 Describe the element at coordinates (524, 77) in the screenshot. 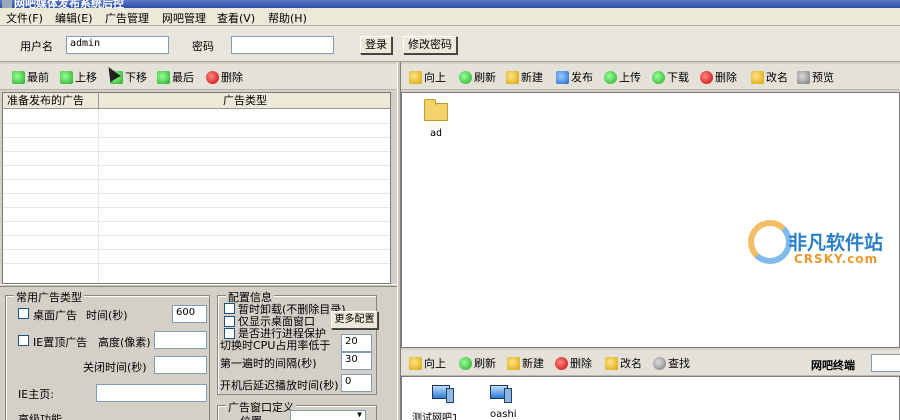

I see `new-button: 新建` at that location.